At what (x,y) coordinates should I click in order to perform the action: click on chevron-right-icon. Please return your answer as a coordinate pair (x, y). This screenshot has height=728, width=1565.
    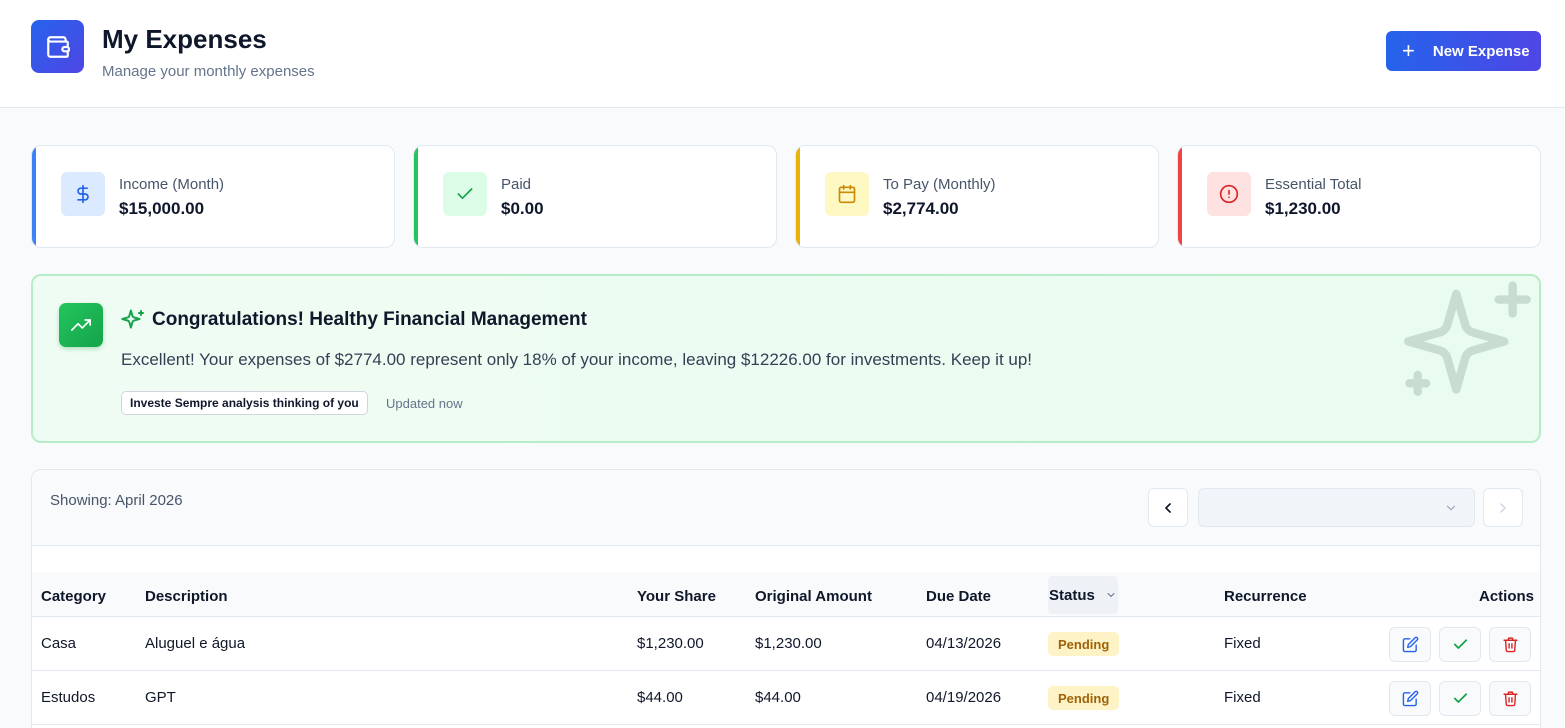
    Looking at the image, I should click on (1503, 507).